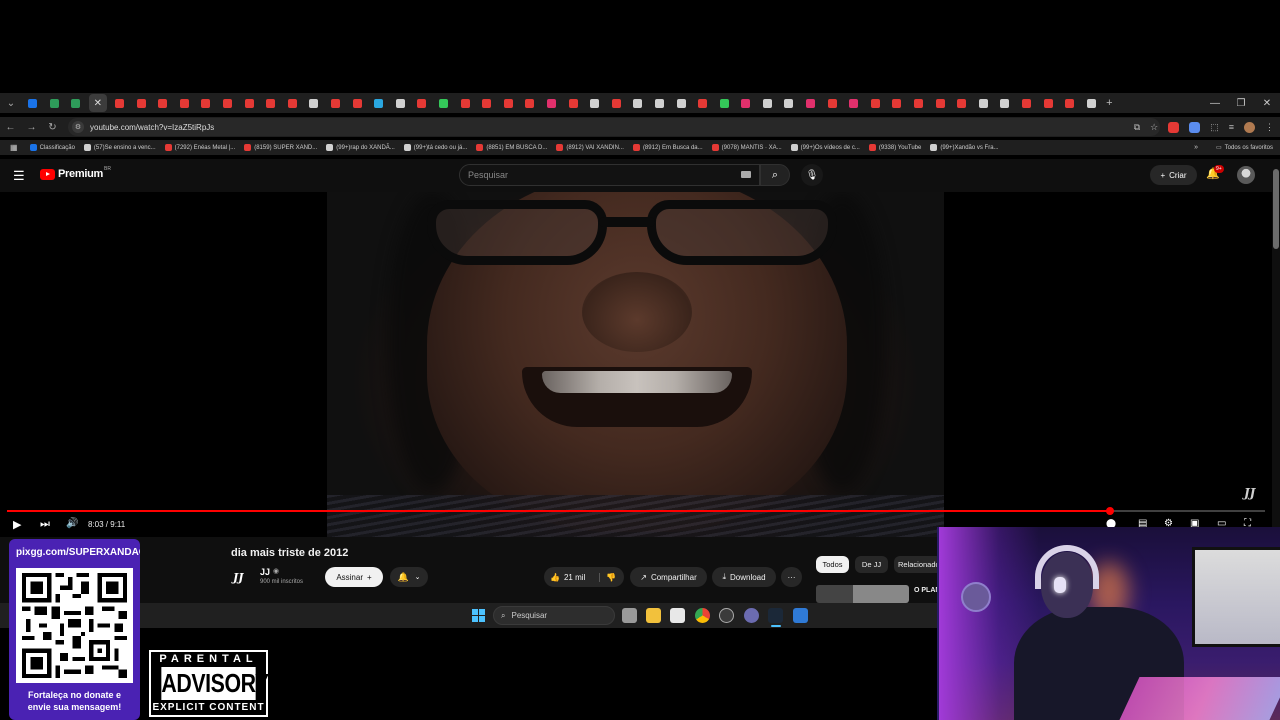 The height and width of the screenshot is (720, 1280). I want to click on channel-watermark: JJ, so click(1249, 493).